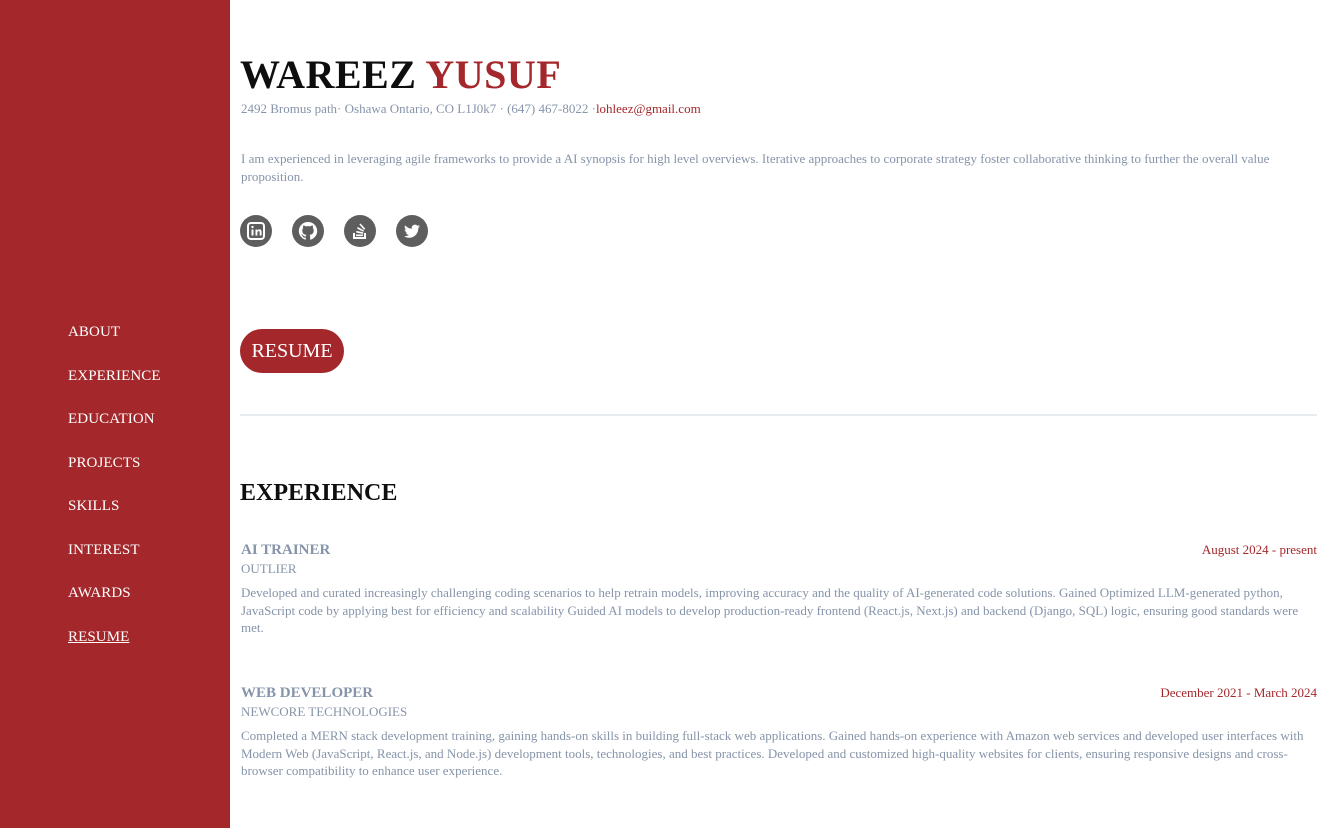 The image size is (1329, 828). I want to click on job-date: December 2021 - March 2024, so click(1238, 692).